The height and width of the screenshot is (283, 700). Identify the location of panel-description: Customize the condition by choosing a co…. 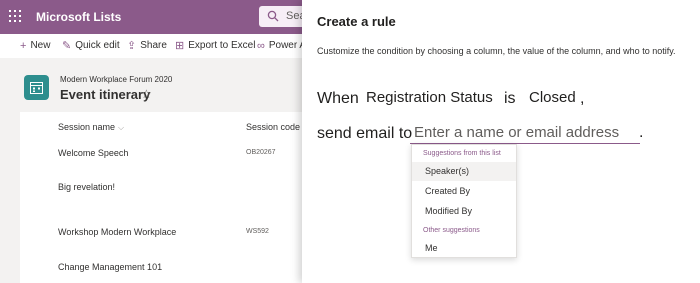
(496, 51).